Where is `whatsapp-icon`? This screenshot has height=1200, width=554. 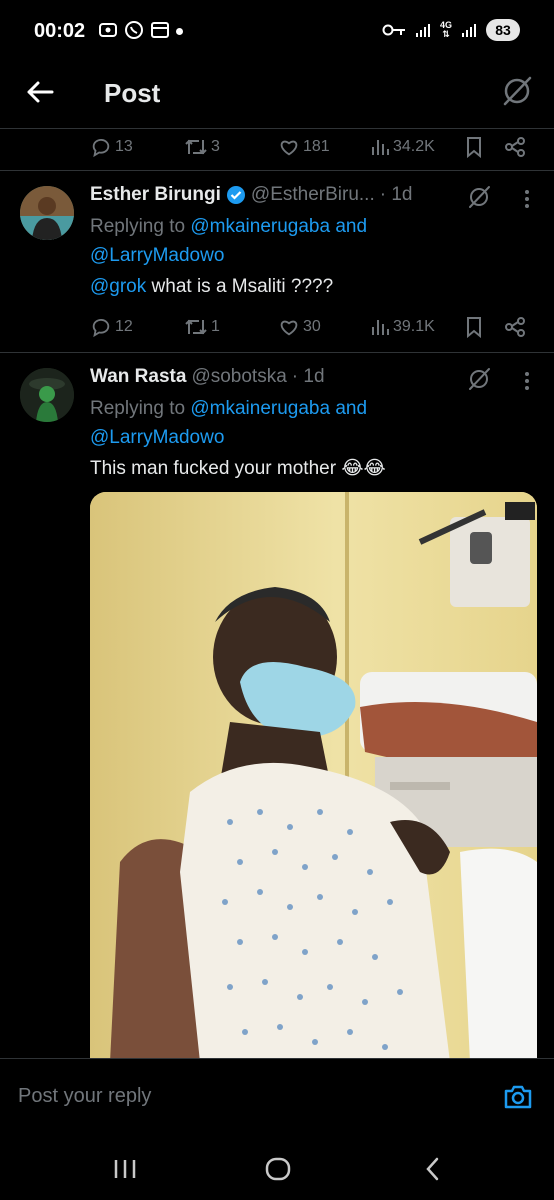 whatsapp-icon is located at coordinates (134, 30).